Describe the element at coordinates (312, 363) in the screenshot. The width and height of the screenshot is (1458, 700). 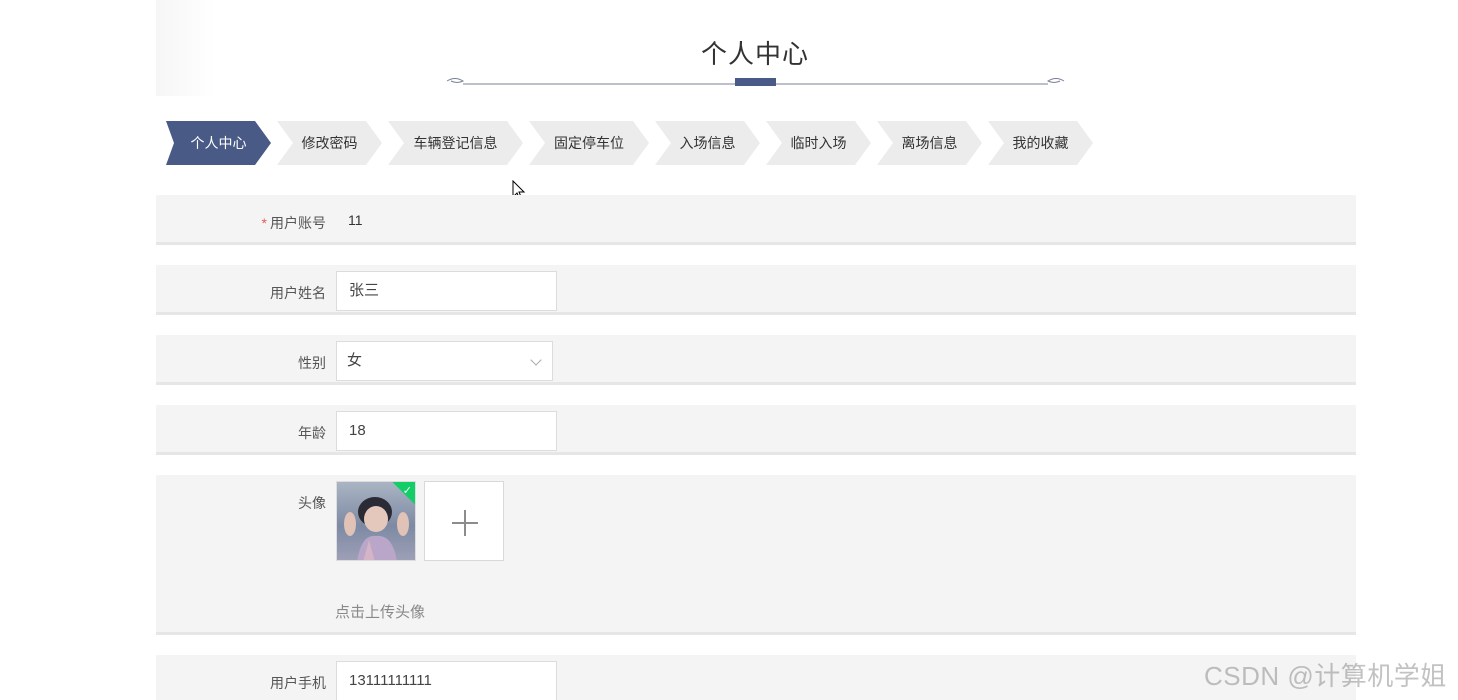
I see `gender-label: 性别` at that location.